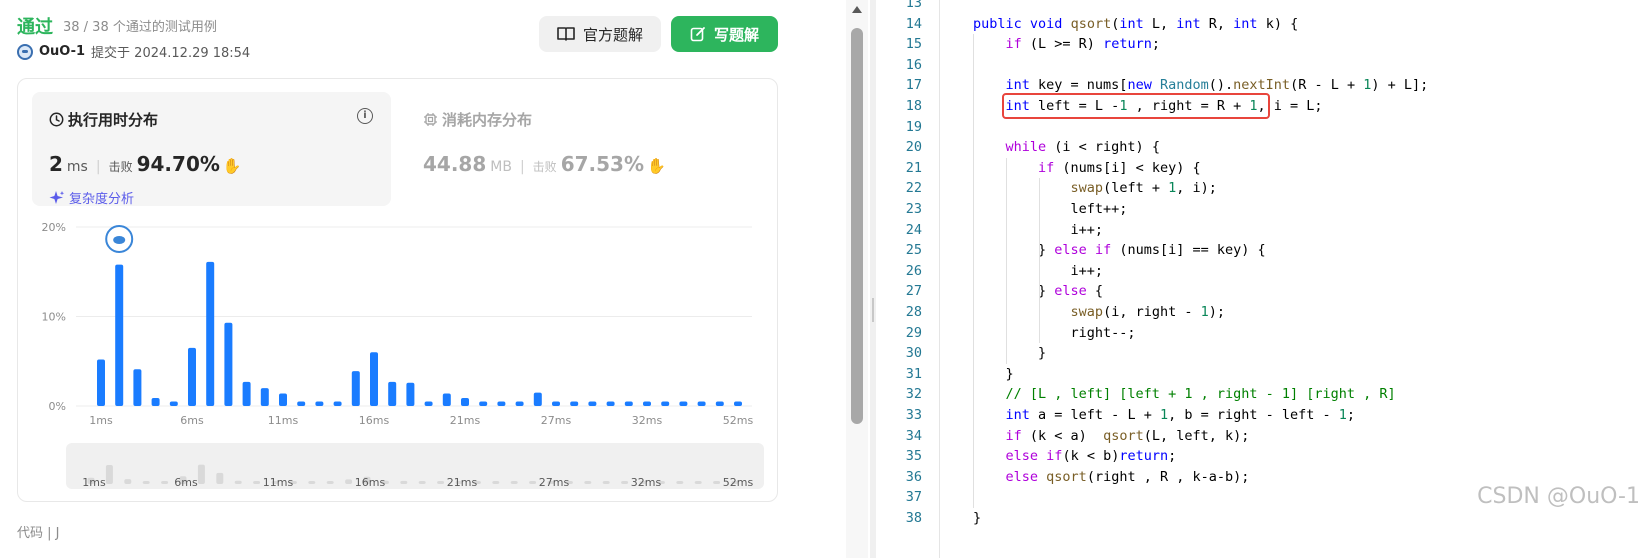 This screenshot has height=558, width=1652. Describe the element at coordinates (913, 373) in the screenshot. I see `line-number: 31` at that location.